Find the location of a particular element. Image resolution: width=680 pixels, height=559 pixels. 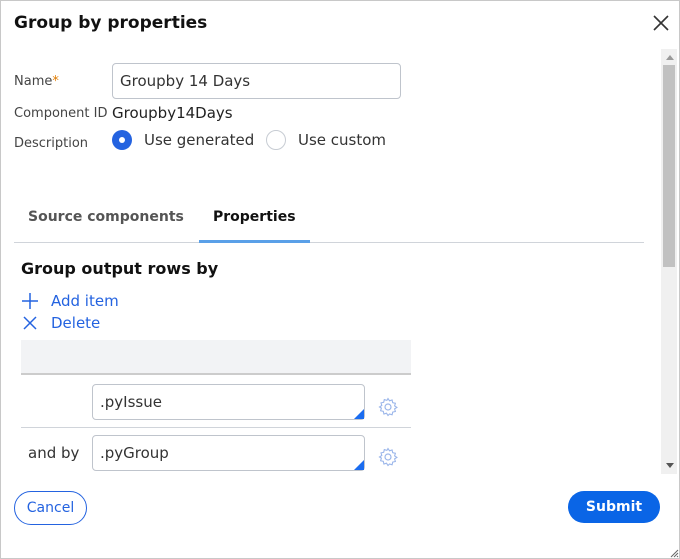

description-label: Description is located at coordinates (51, 143).